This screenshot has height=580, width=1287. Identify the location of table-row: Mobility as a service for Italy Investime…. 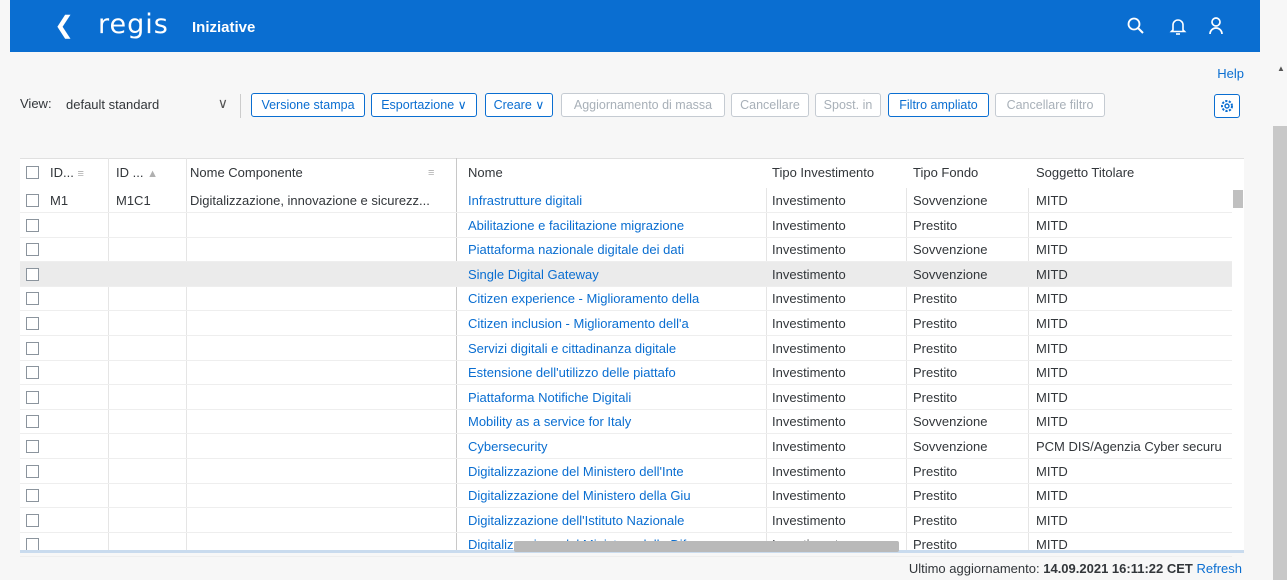
(626, 421).